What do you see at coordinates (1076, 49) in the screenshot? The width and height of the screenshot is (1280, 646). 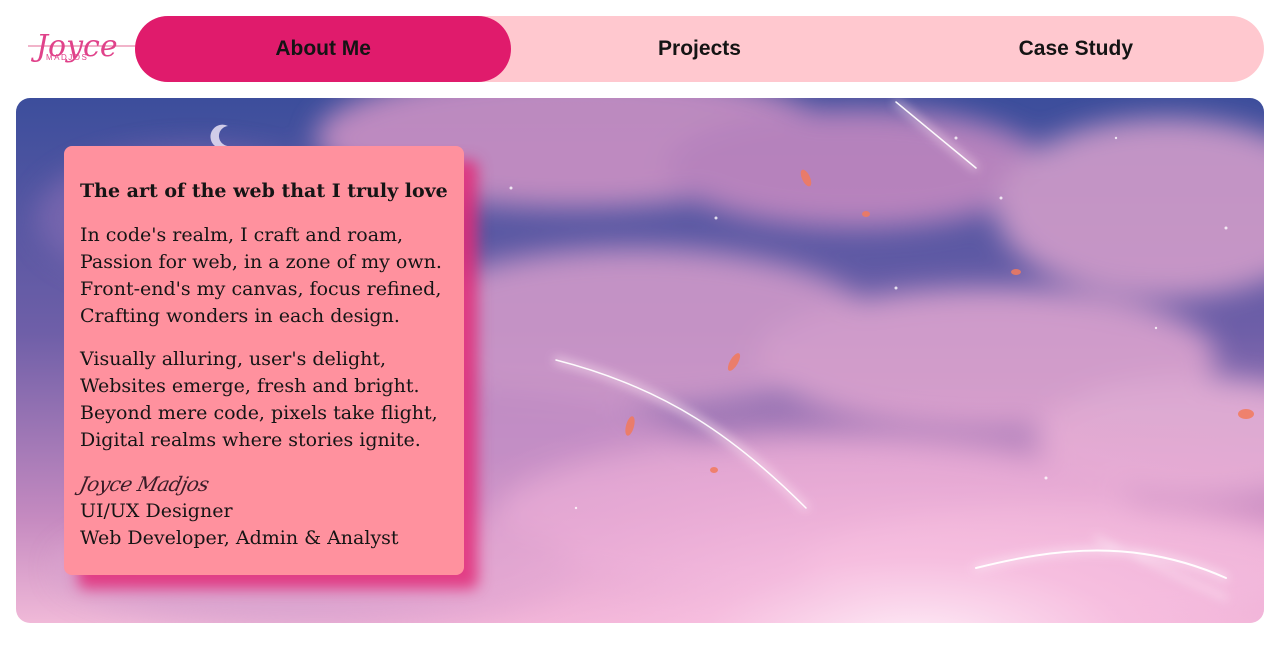 I see `tab-case-study: Case Study` at bounding box center [1076, 49].